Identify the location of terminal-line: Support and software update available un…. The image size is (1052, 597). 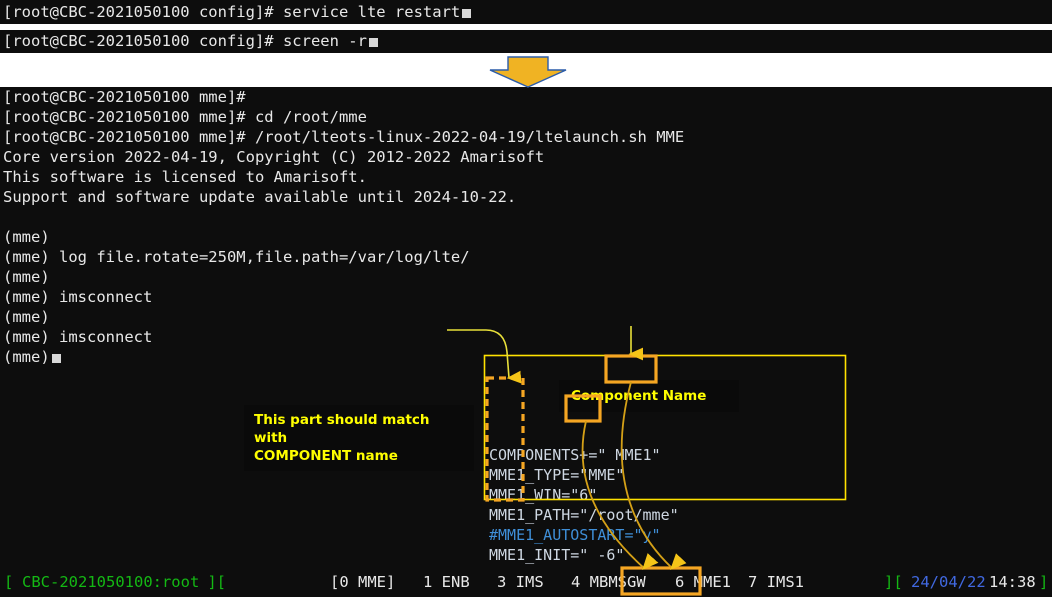
(260, 197).